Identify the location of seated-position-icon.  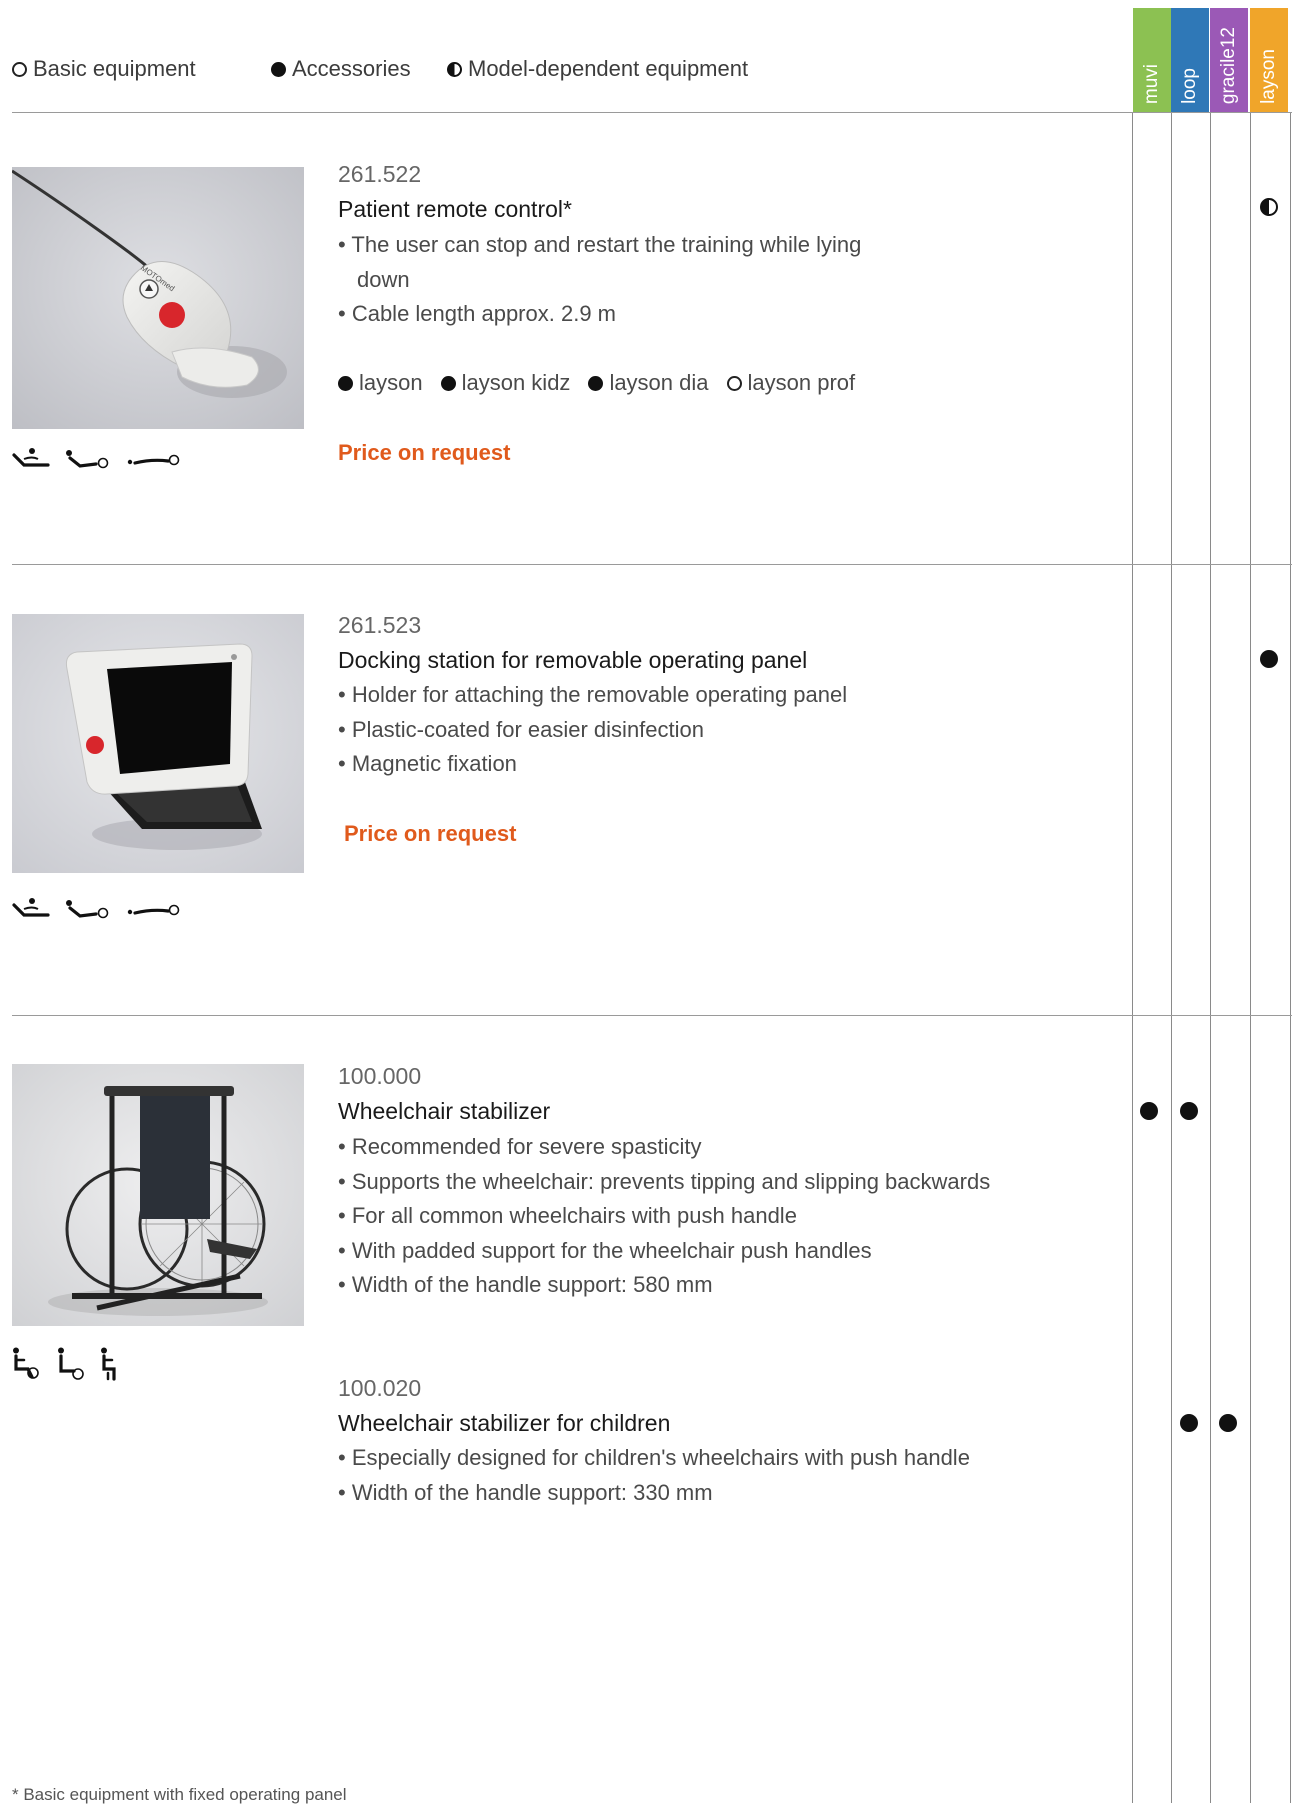
(108, 1364).